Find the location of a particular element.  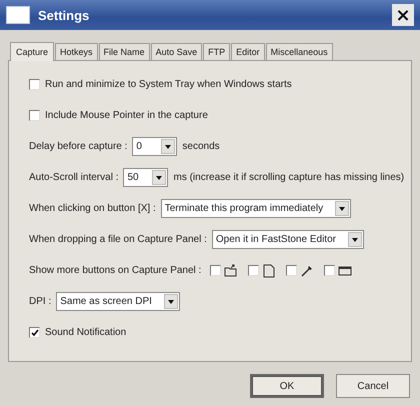

folder-arrow-icon is located at coordinates (231, 270).